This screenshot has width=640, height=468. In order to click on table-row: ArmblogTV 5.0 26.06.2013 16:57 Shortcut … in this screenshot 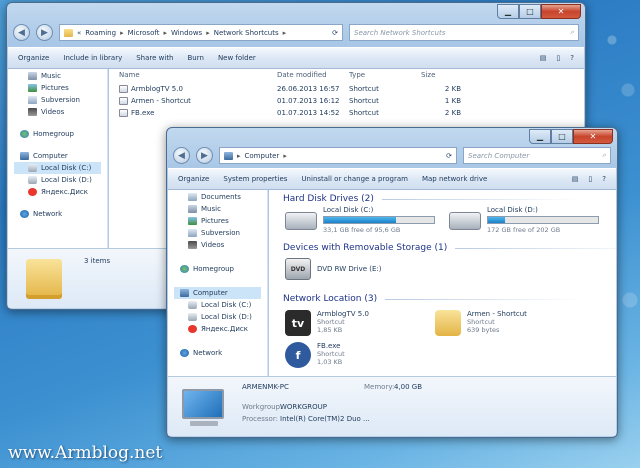, I will do `click(290, 89)`.